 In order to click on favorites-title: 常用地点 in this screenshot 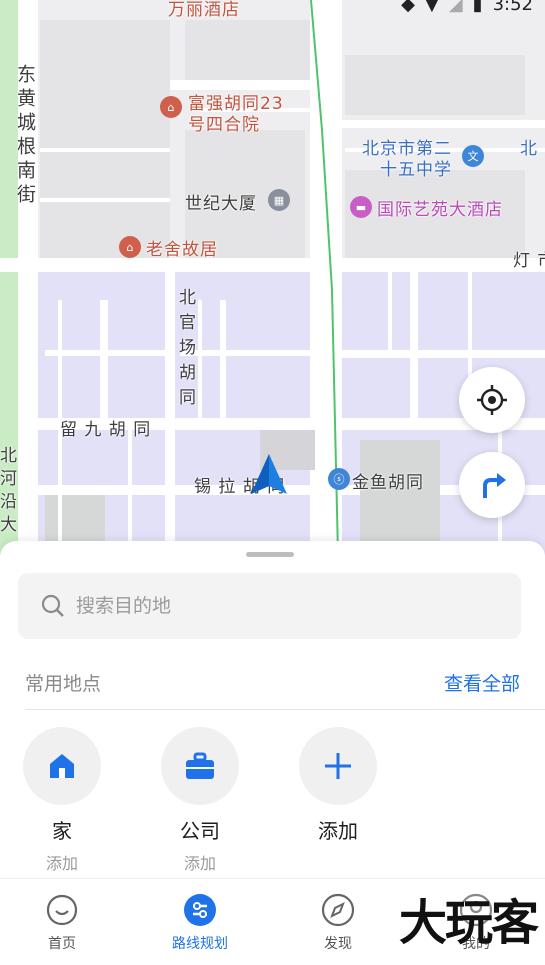, I will do `click(63, 684)`.